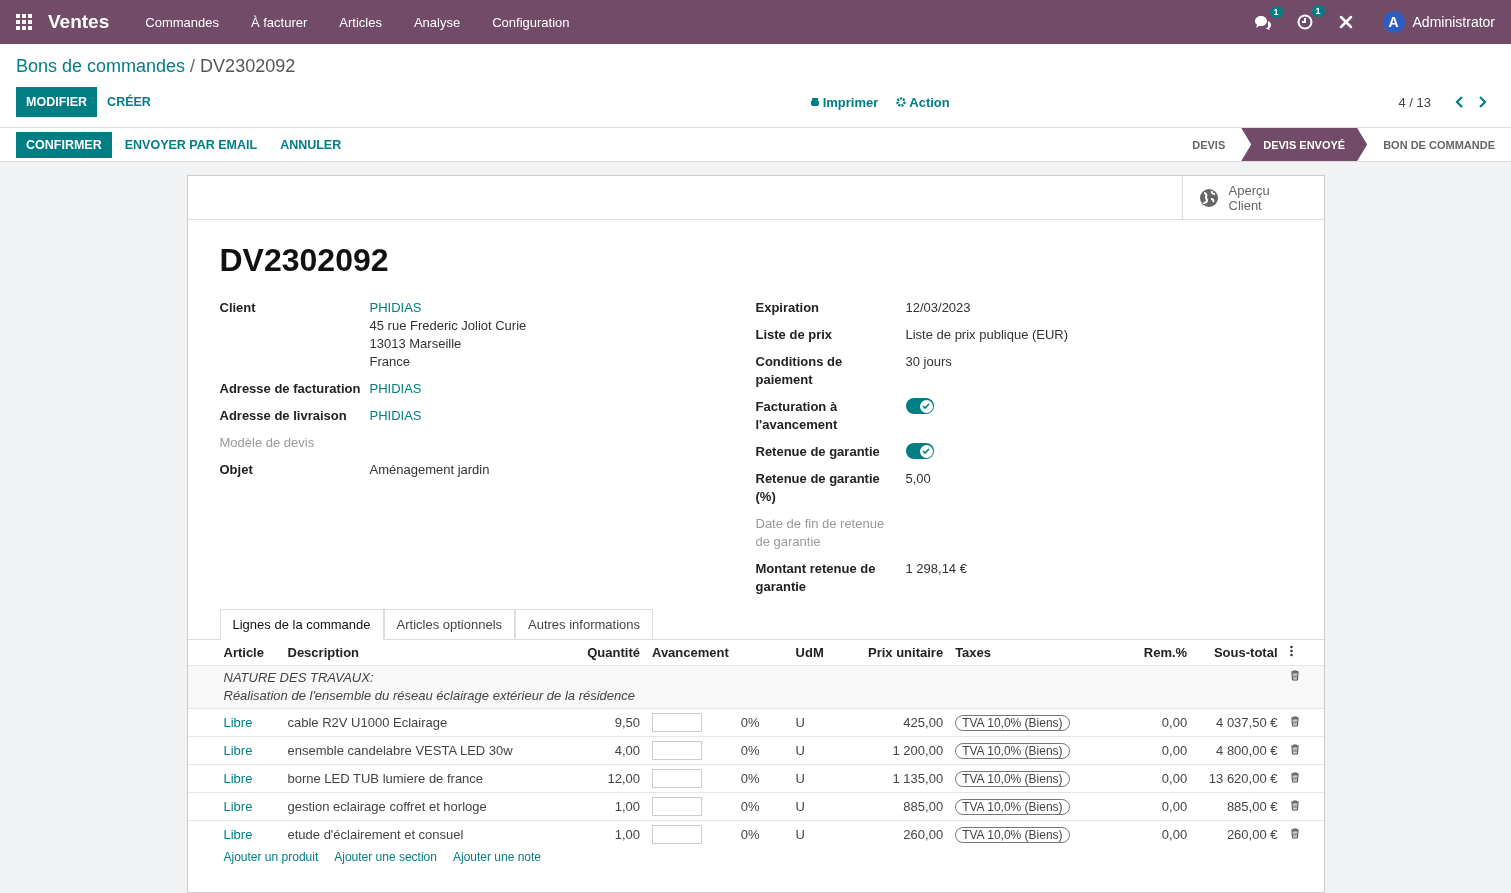 The image size is (1511, 893). What do you see at coordinates (1238, 834) in the screenshot?
I see `table-cell: 260,00 €` at bounding box center [1238, 834].